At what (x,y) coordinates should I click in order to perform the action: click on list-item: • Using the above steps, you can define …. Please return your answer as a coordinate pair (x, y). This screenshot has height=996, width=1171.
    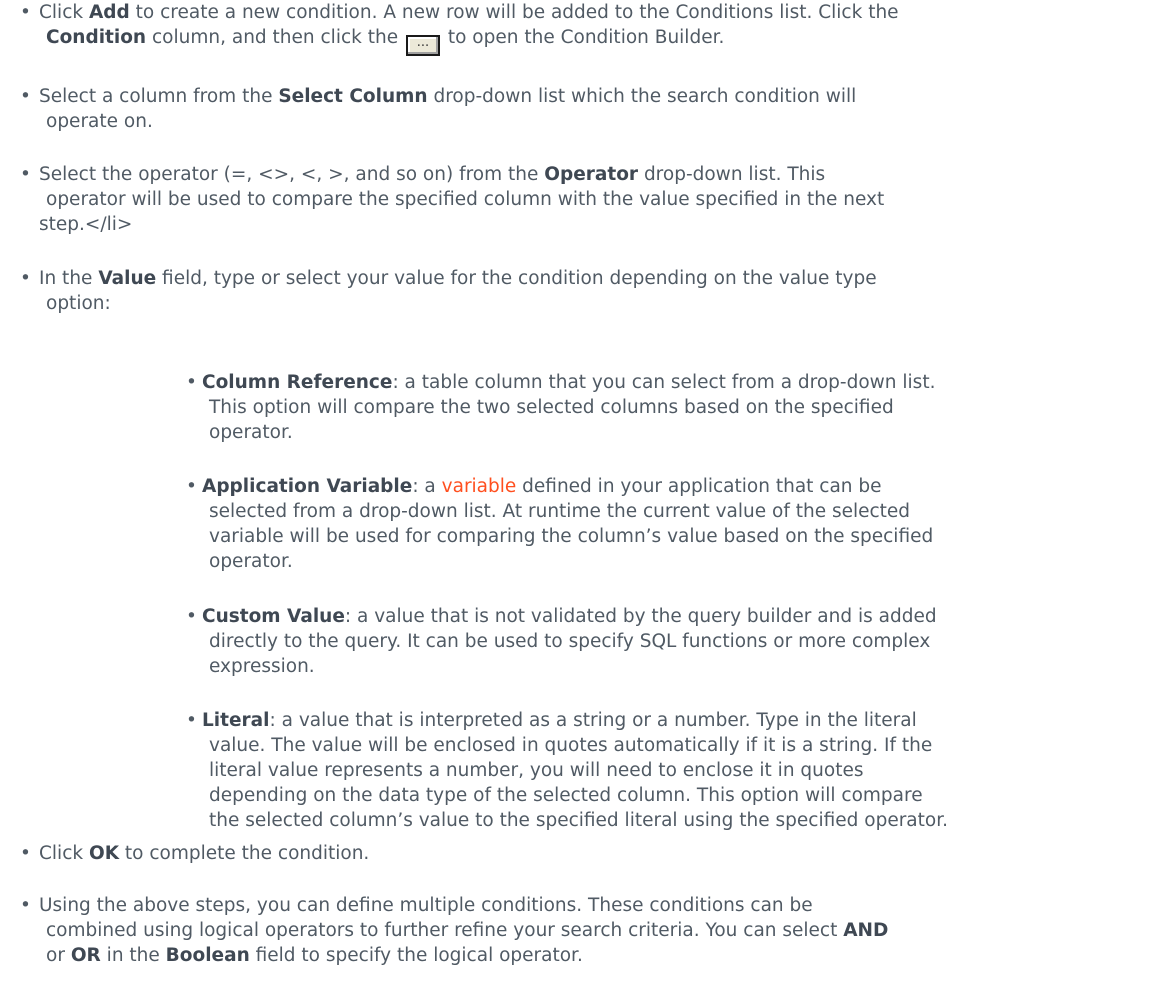
    Looking at the image, I should click on (444, 930).